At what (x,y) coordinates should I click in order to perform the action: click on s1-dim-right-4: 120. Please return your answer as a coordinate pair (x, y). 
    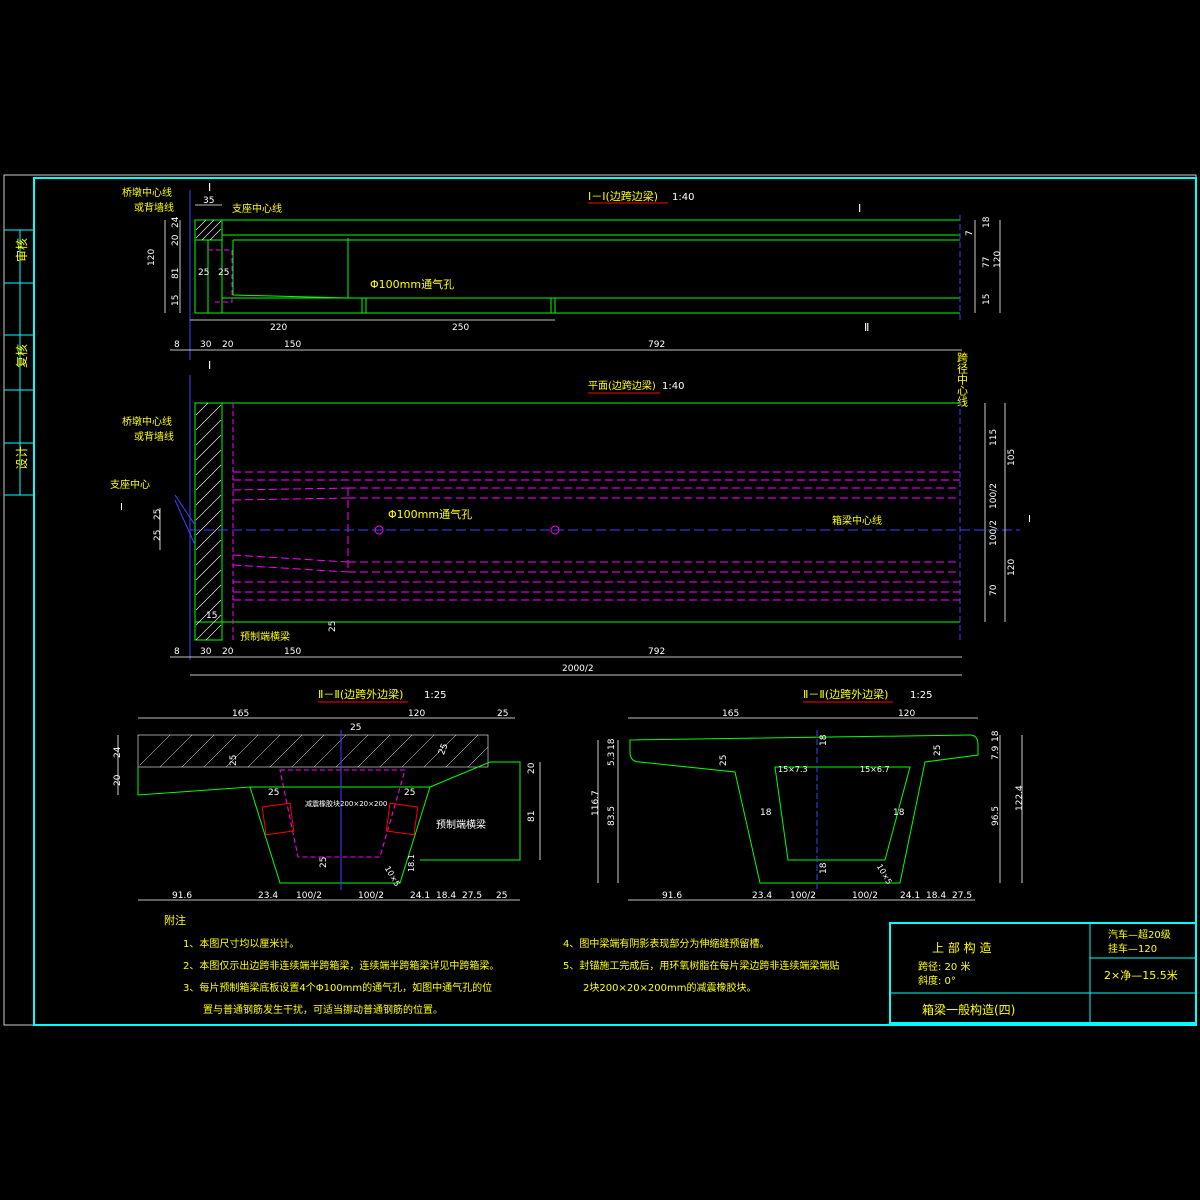
    Looking at the image, I should click on (998, 259).